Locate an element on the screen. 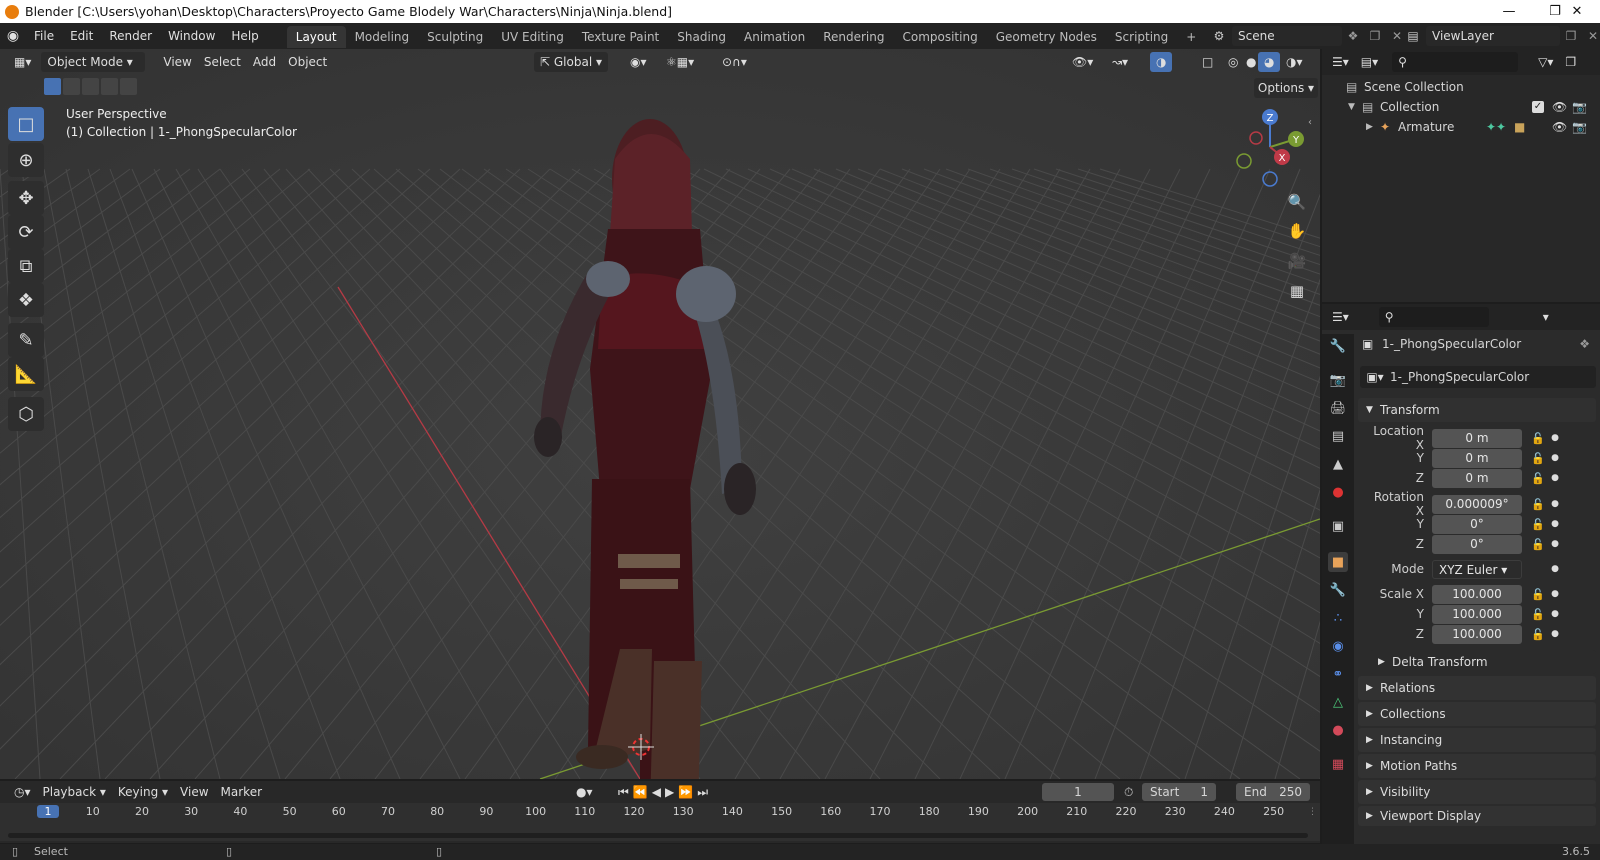 The height and width of the screenshot is (860, 1600). delta-transform-panel: ▶ Delta Transform is located at coordinates (1483, 662).